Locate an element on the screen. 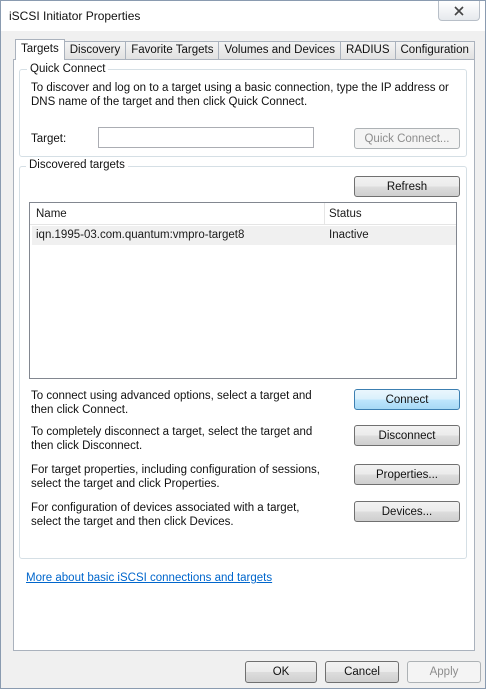 This screenshot has width=486, height=689. ok-button: OK is located at coordinates (281, 672).